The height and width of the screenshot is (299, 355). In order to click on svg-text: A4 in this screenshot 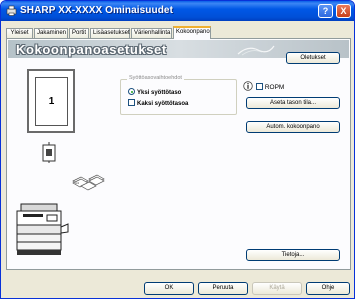, I will do `click(77, 183)`.